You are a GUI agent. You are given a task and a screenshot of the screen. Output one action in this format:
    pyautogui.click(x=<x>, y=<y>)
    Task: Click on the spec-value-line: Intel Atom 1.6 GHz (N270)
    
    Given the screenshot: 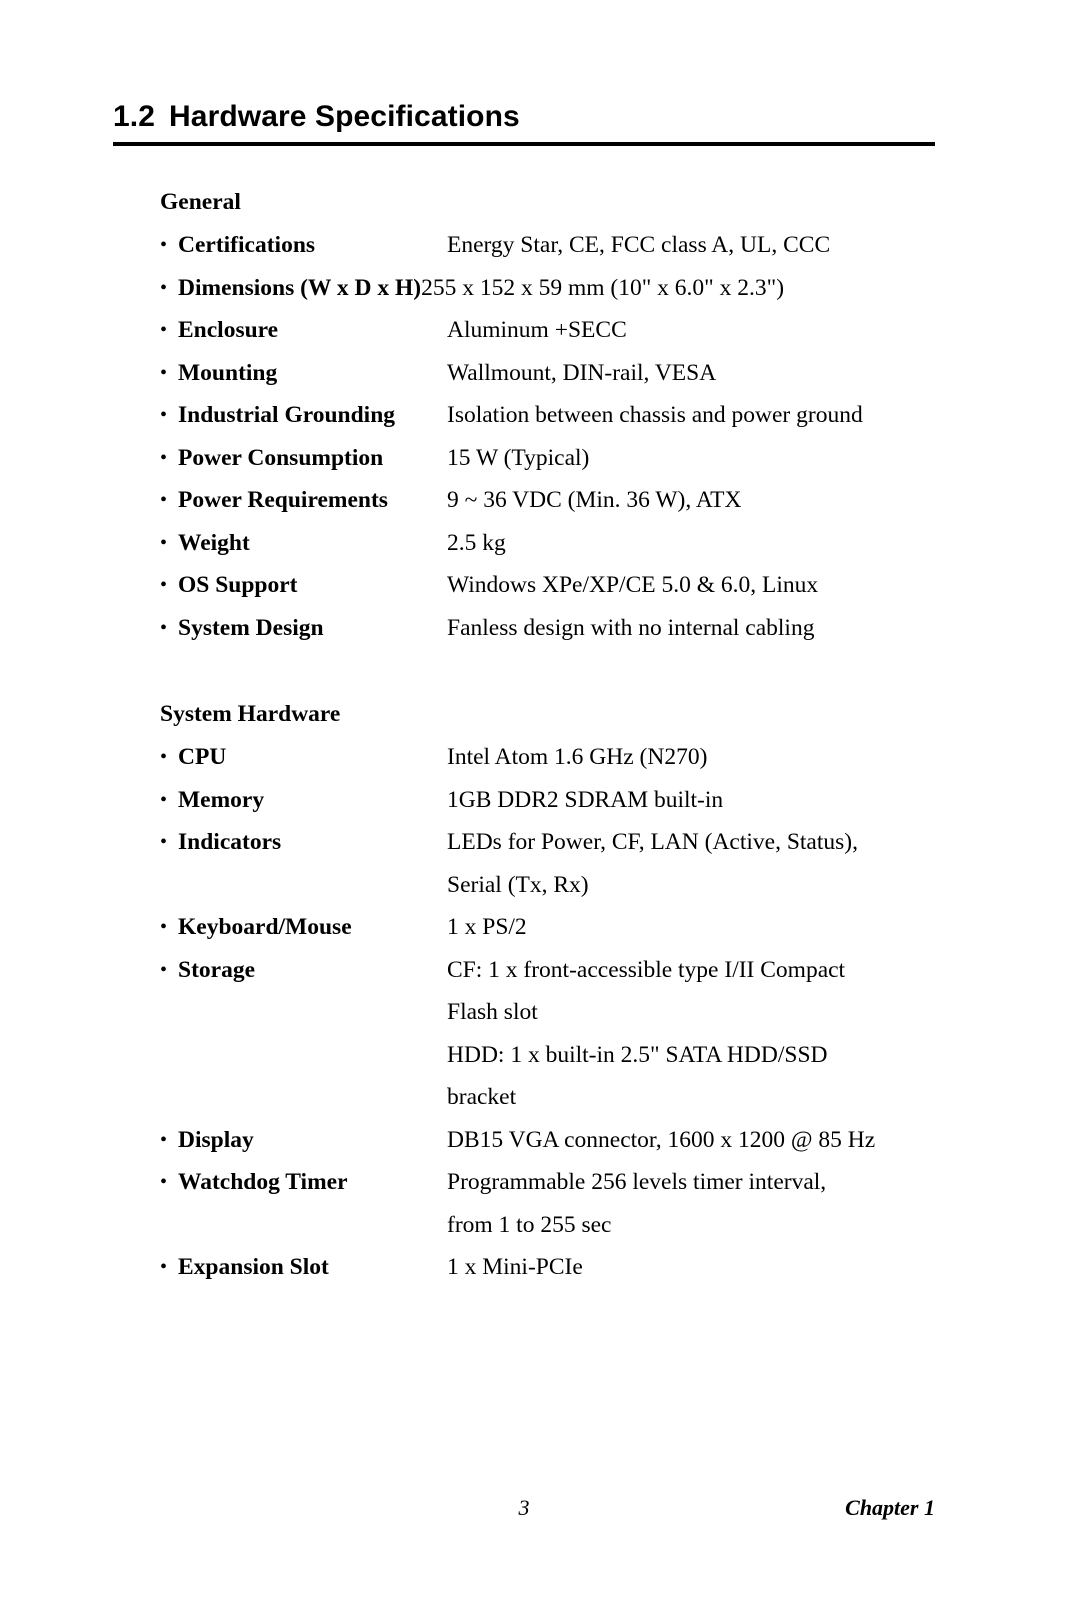 What is the action you would take?
    pyautogui.click(x=577, y=757)
    